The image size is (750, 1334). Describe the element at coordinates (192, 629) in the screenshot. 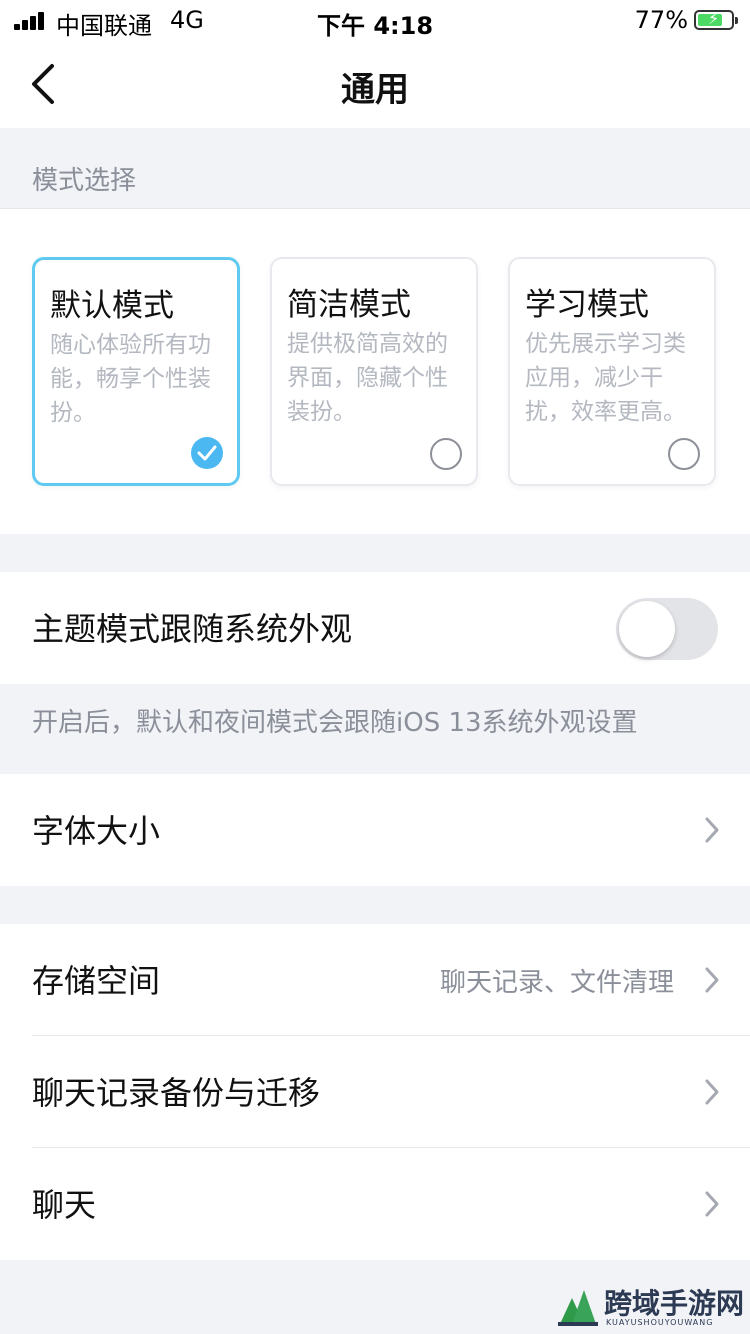

I see `theme-follow-label: 主题模式跟随系统外观` at that location.